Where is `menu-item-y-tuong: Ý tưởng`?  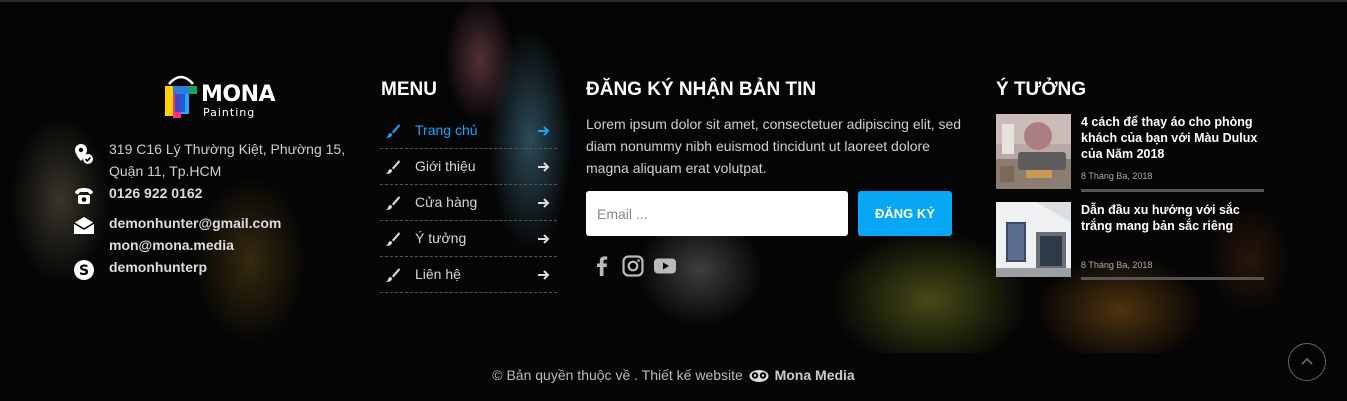 menu-item-y-tuong: Ý tưởng is located at coordinates (468, 239).